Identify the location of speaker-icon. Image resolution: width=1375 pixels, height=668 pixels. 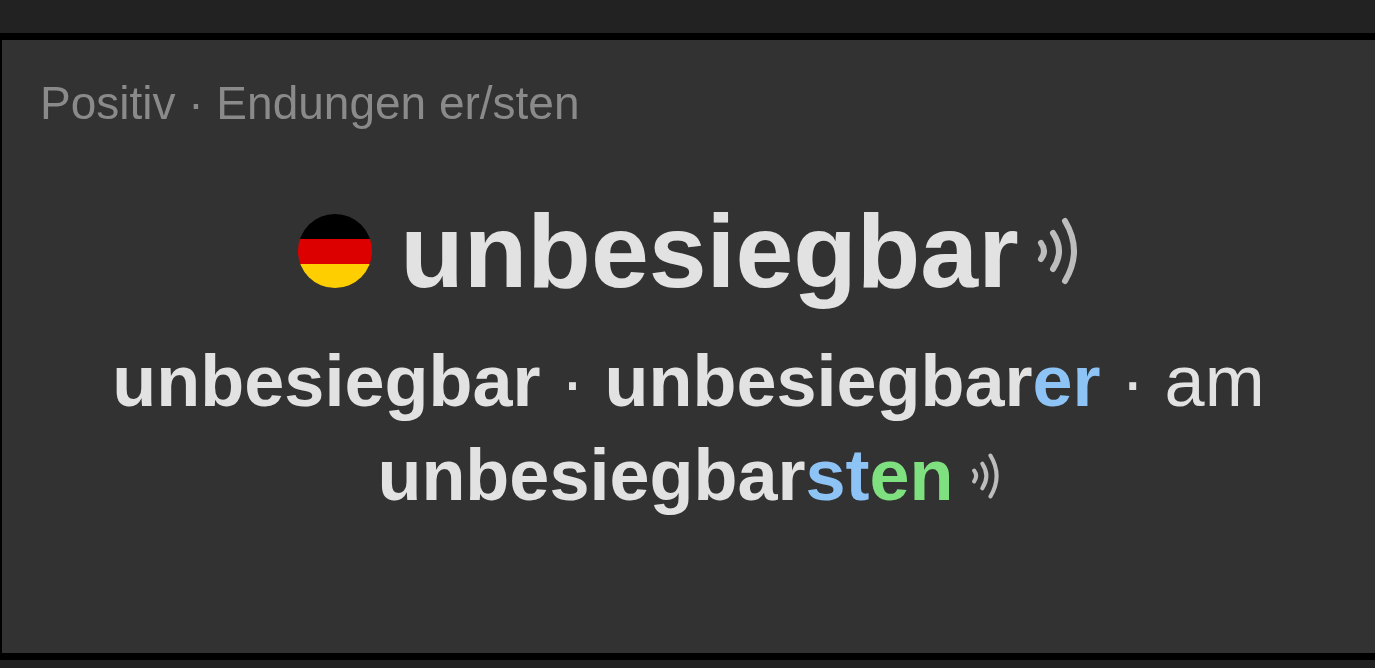
(984, 475).